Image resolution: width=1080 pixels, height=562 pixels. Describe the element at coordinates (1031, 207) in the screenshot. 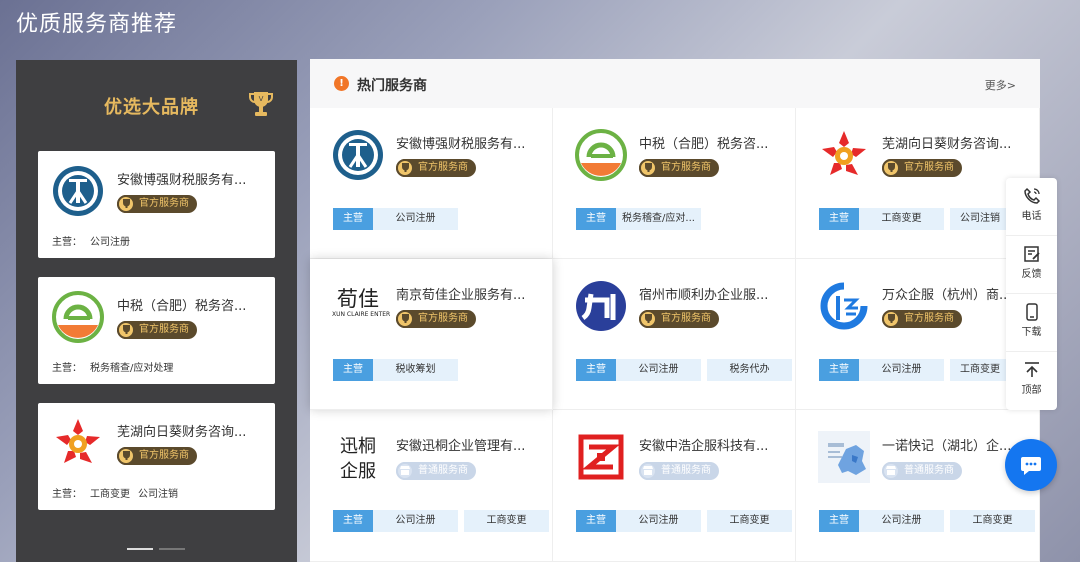

I see `side-item-phone: 电话` at that location.